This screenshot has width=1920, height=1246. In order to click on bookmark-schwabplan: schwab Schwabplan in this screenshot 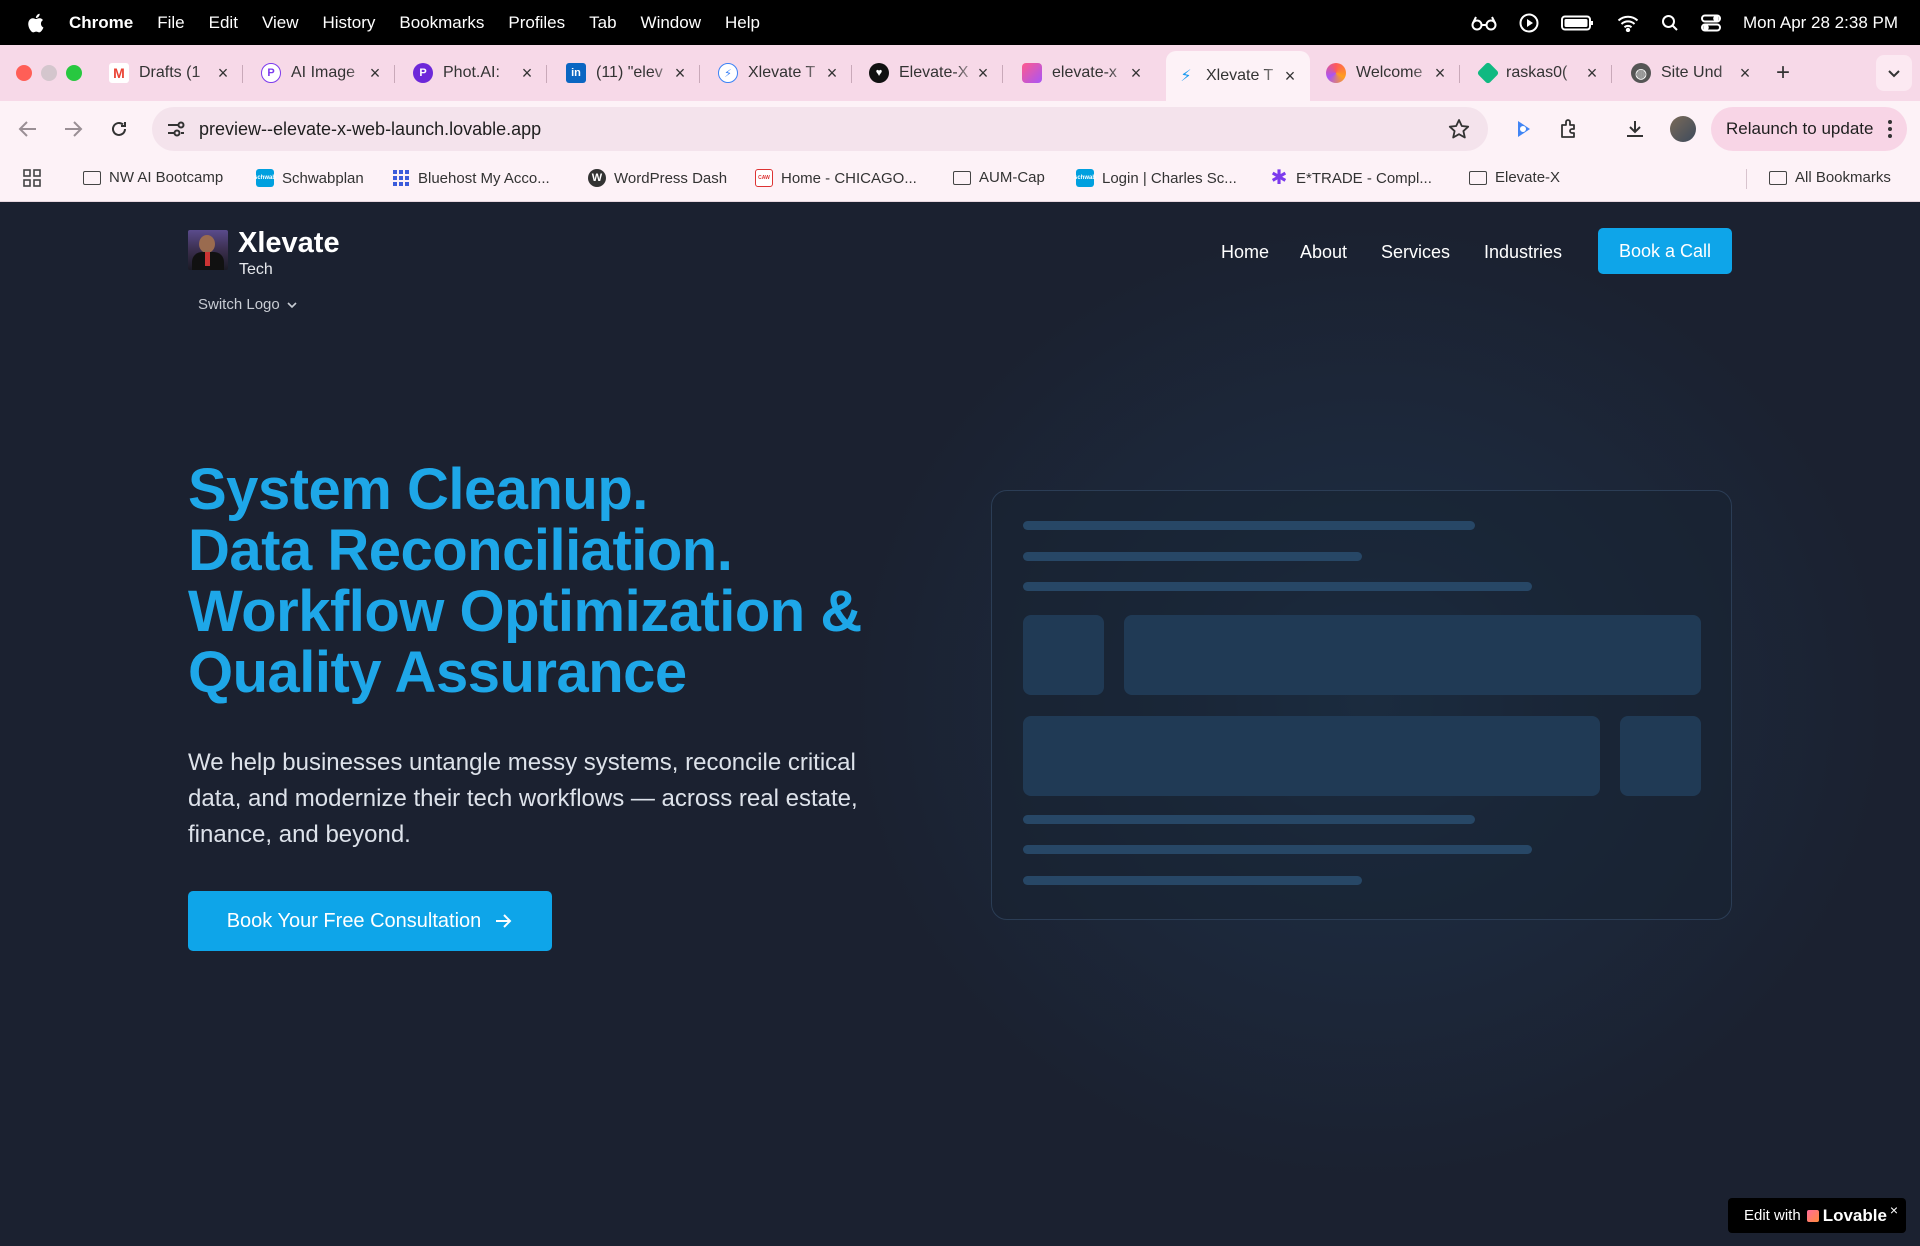, I will do `click(309, 178)`.